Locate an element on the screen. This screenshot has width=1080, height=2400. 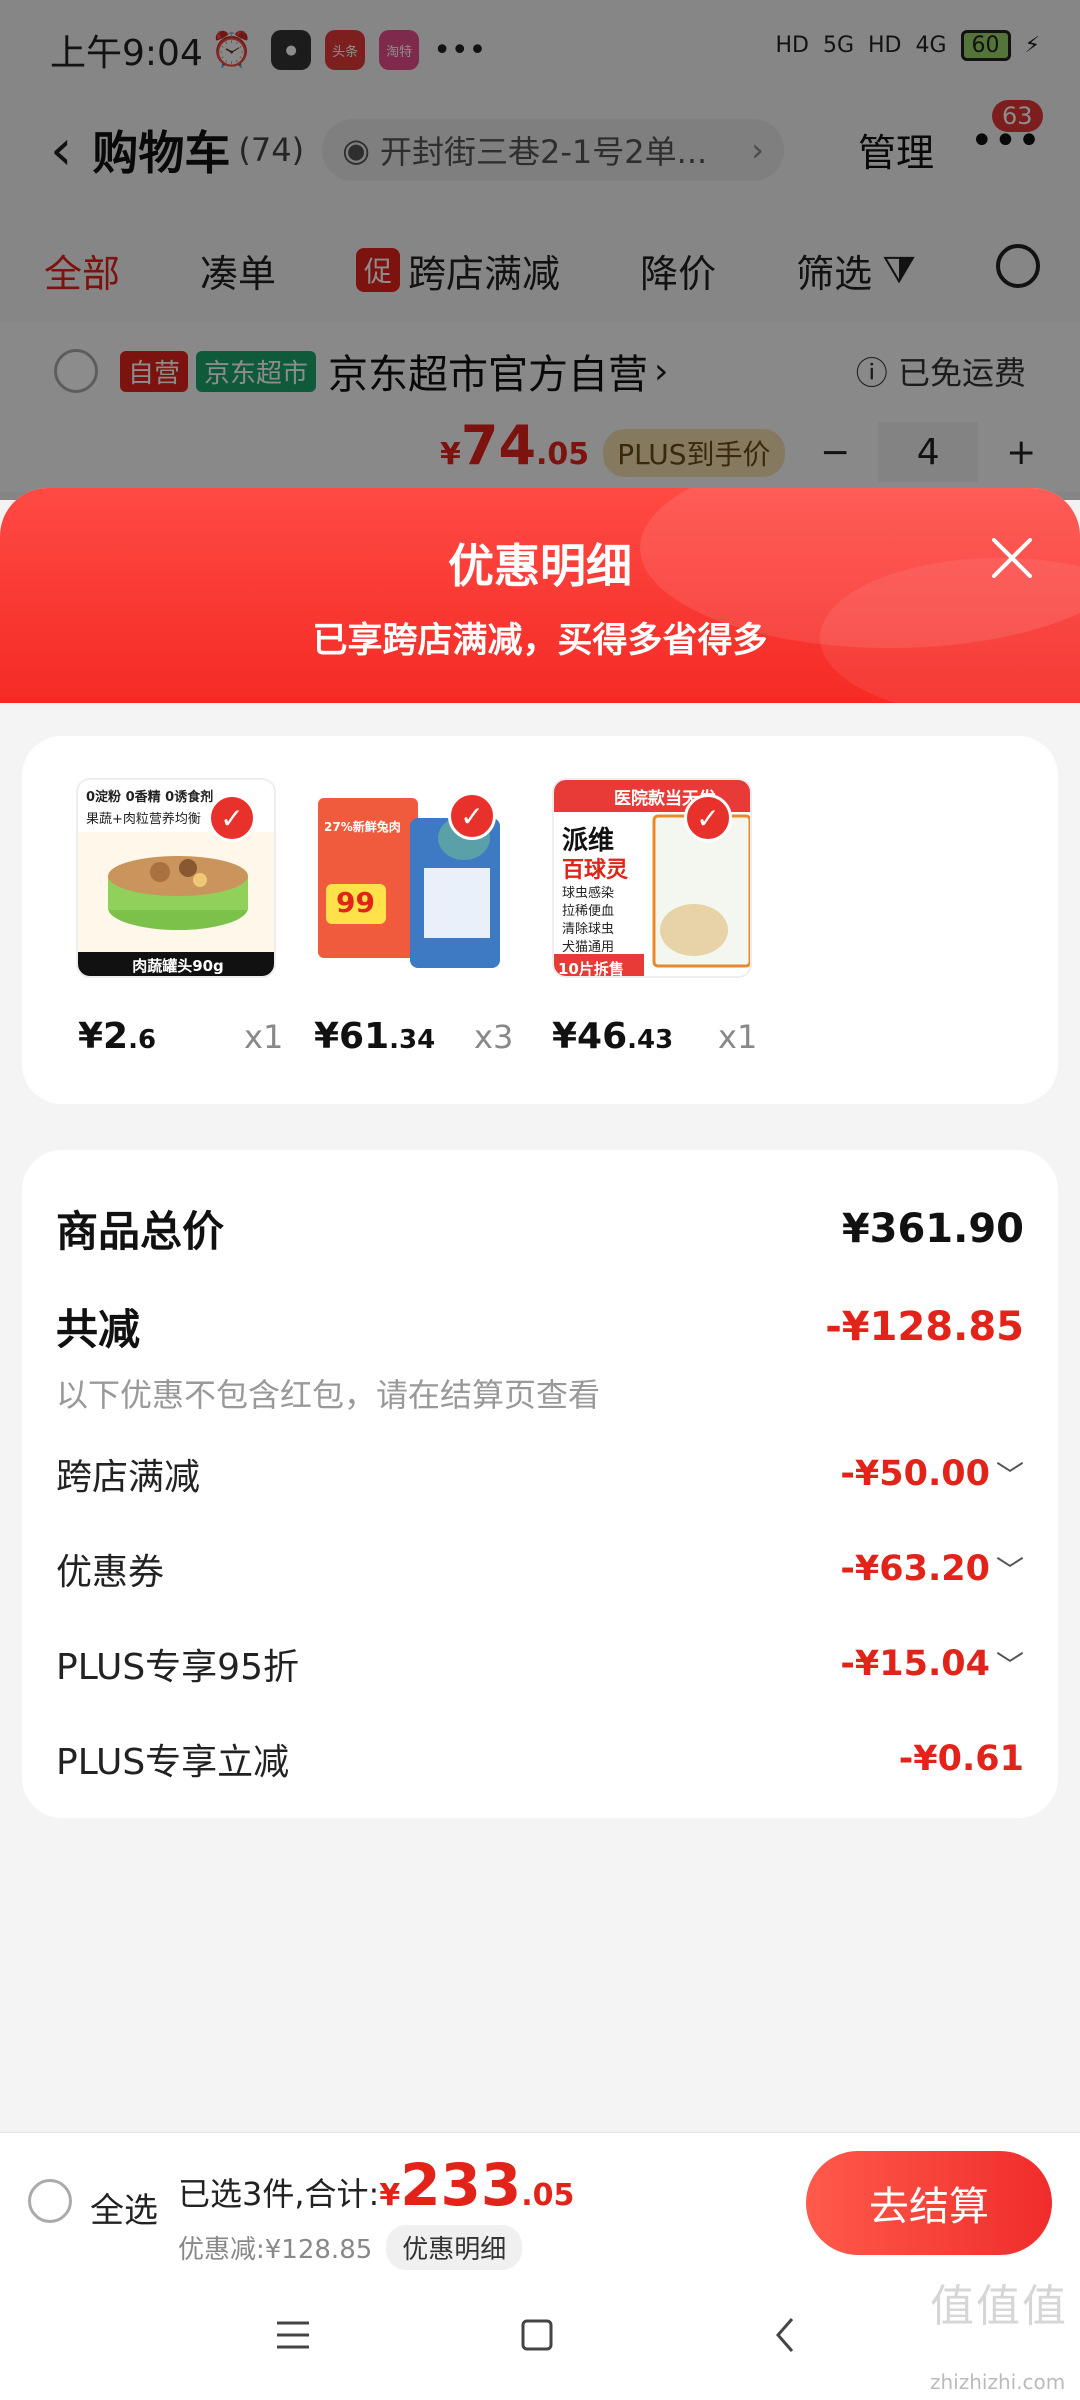
product-image-1: 0淀粉 0香精 0诱食剂 果蔬+肉粒营养均衡 肉蔬罐头90g ✓ is located at coordinates (176, 878).